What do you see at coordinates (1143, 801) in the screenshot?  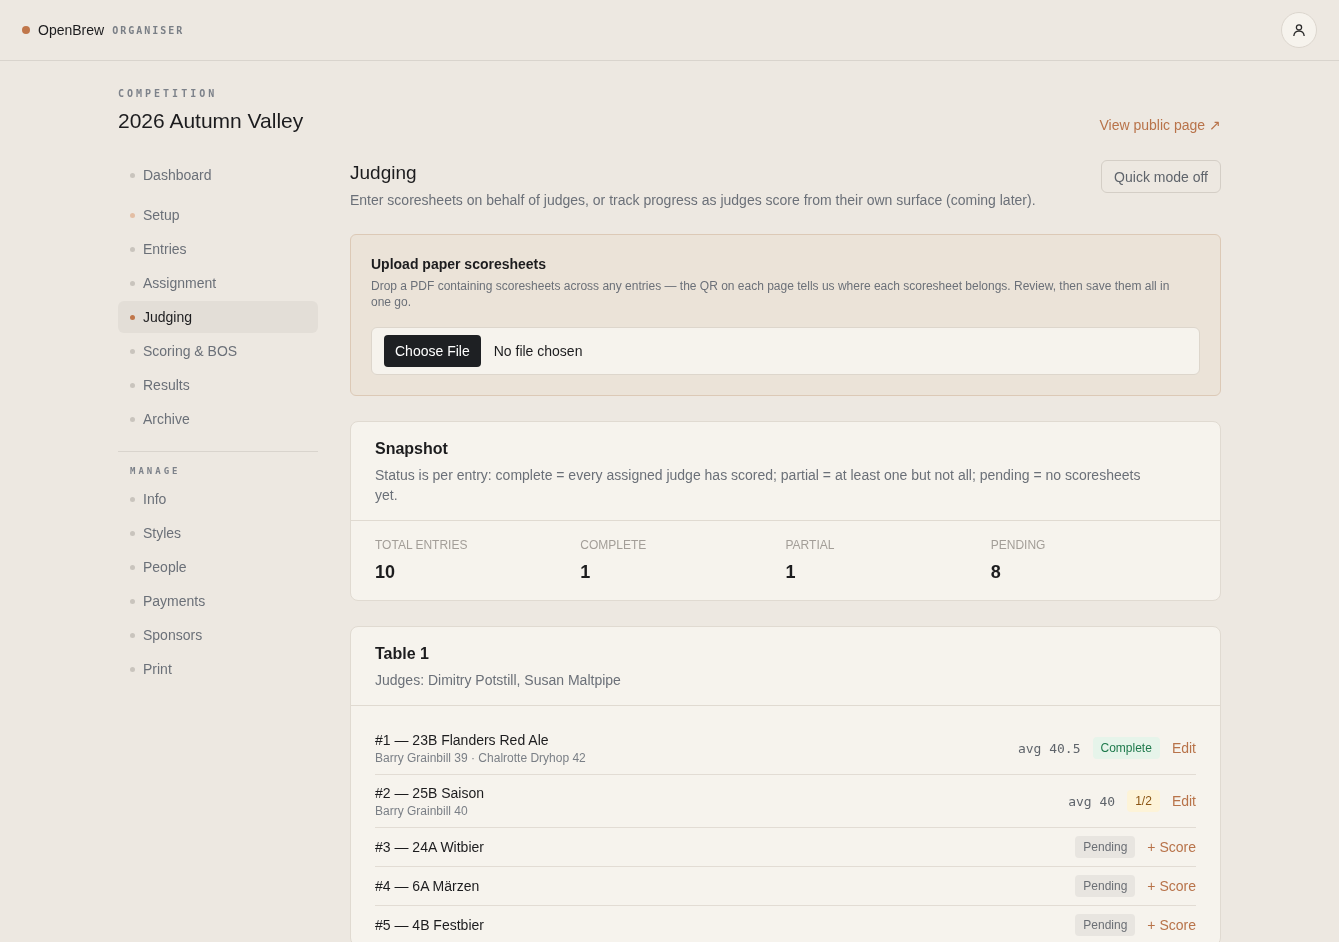 I see `status-badge: 1/2` at bounding box center [1143, 801].